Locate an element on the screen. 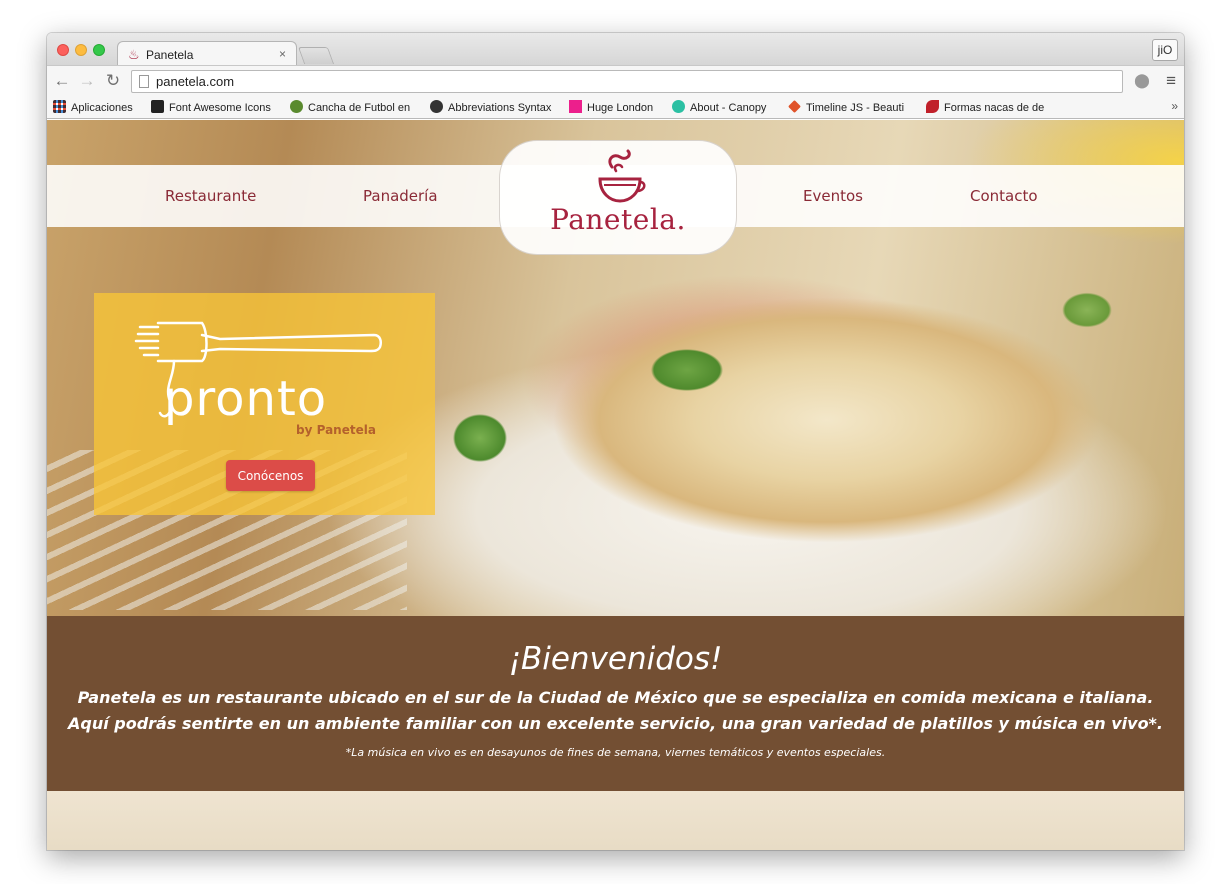 The image size is (1231, 884). page-icon is located at coordinates (144, 81).